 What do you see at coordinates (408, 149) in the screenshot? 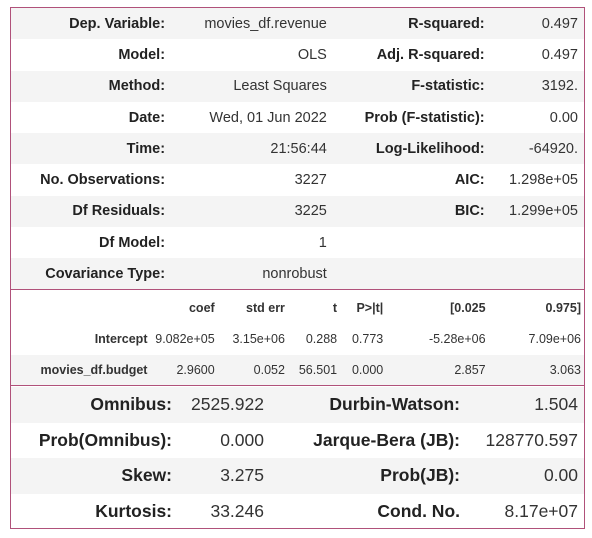
I see `log-likelihood-label: Log-Likelihood:` at bounding box center [408, 149].